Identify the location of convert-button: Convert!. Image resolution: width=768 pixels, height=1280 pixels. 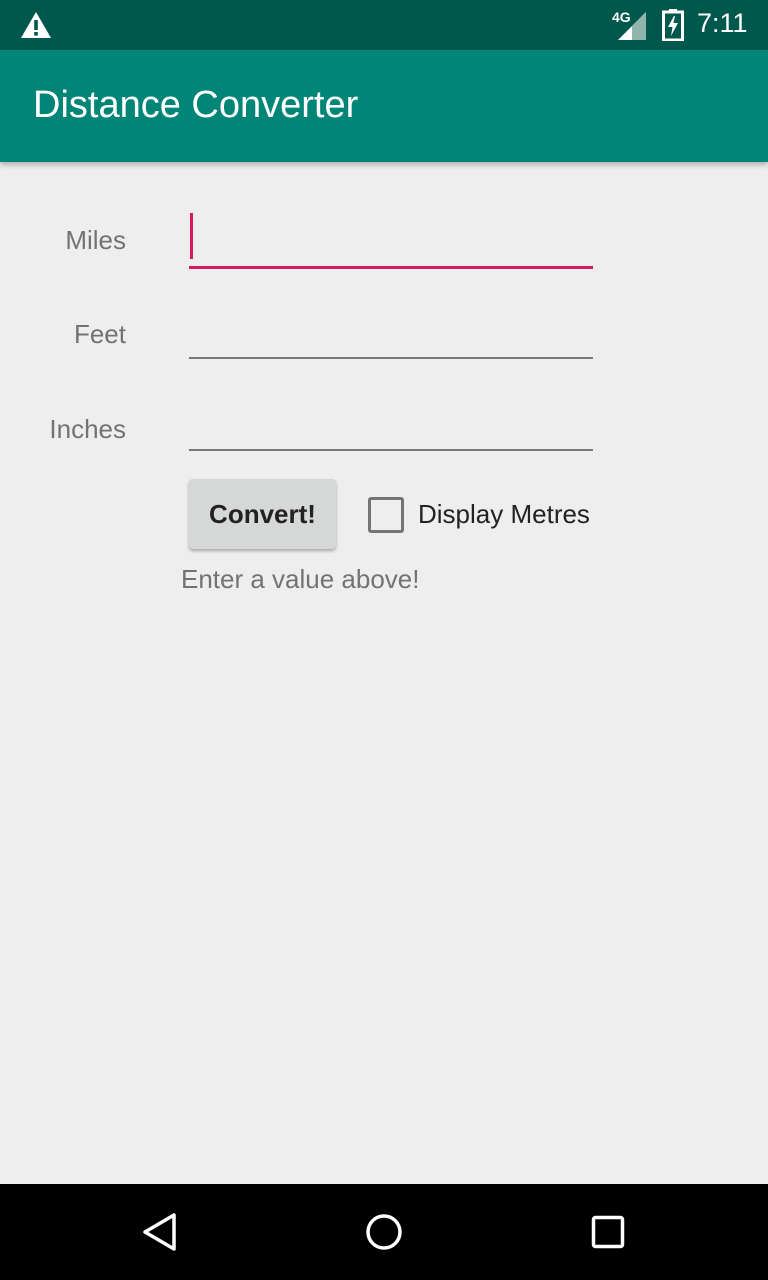
(262, 514).